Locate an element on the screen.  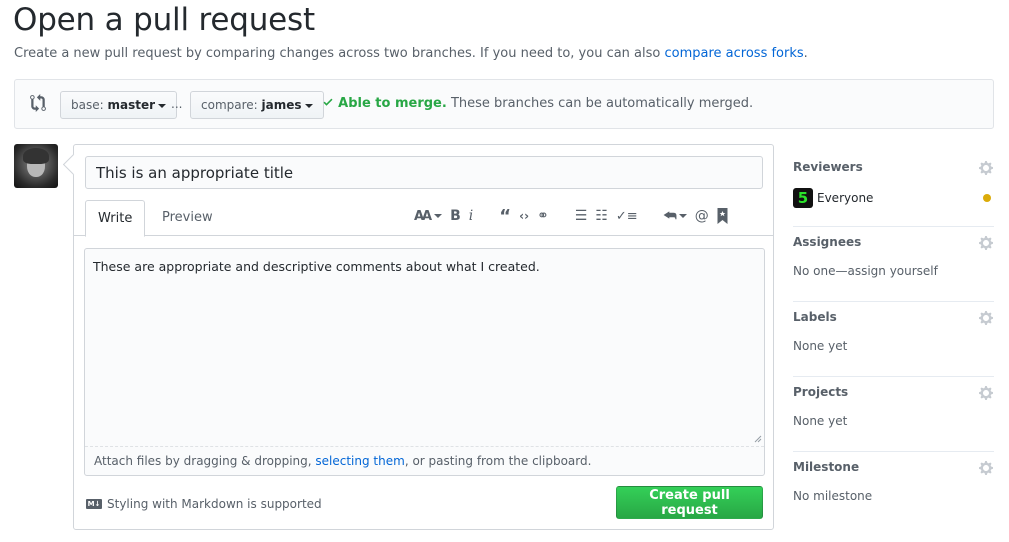
sidebar-assignees: Assignees No one—assign yourself is located at coordinates (893, 264).